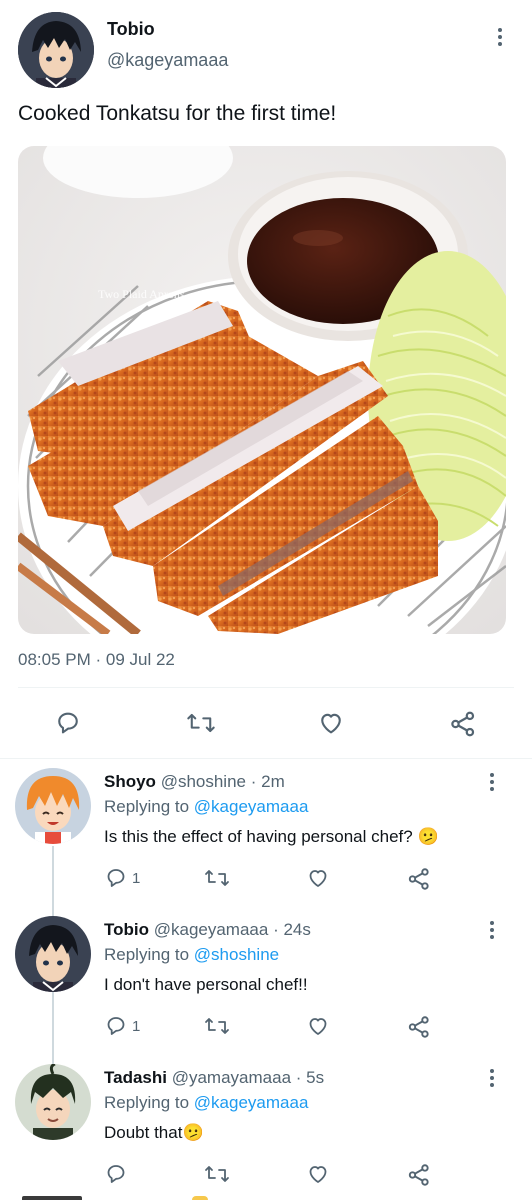  Describe the element at coordinates (268, 781) in the screenshot. I see `reply-time: · 2m` at that location.